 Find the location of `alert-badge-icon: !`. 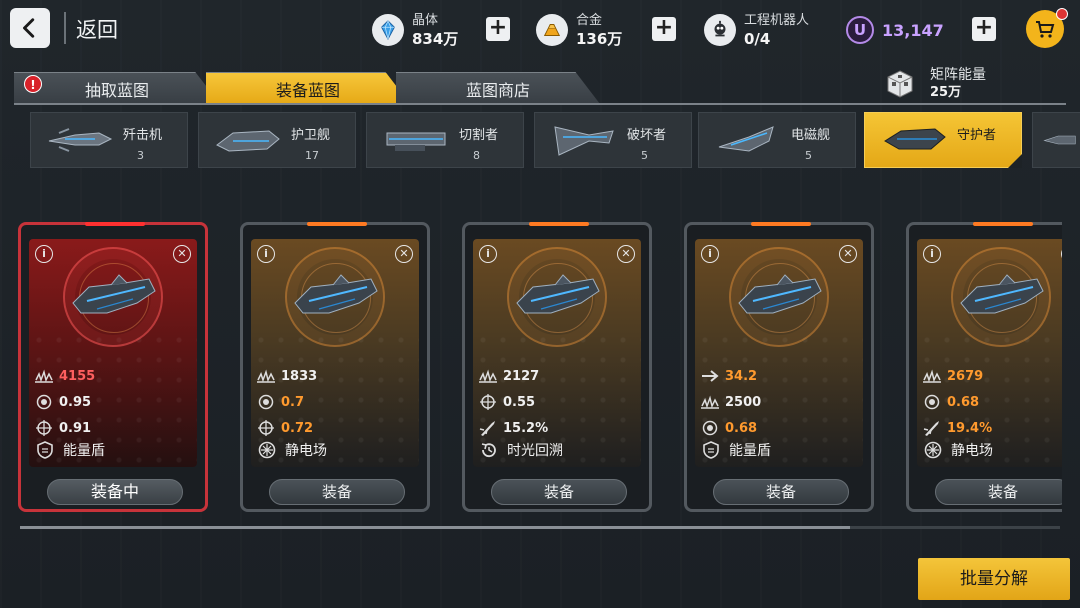

alert-badge-icon: ! is located at coordinates (33, 84).